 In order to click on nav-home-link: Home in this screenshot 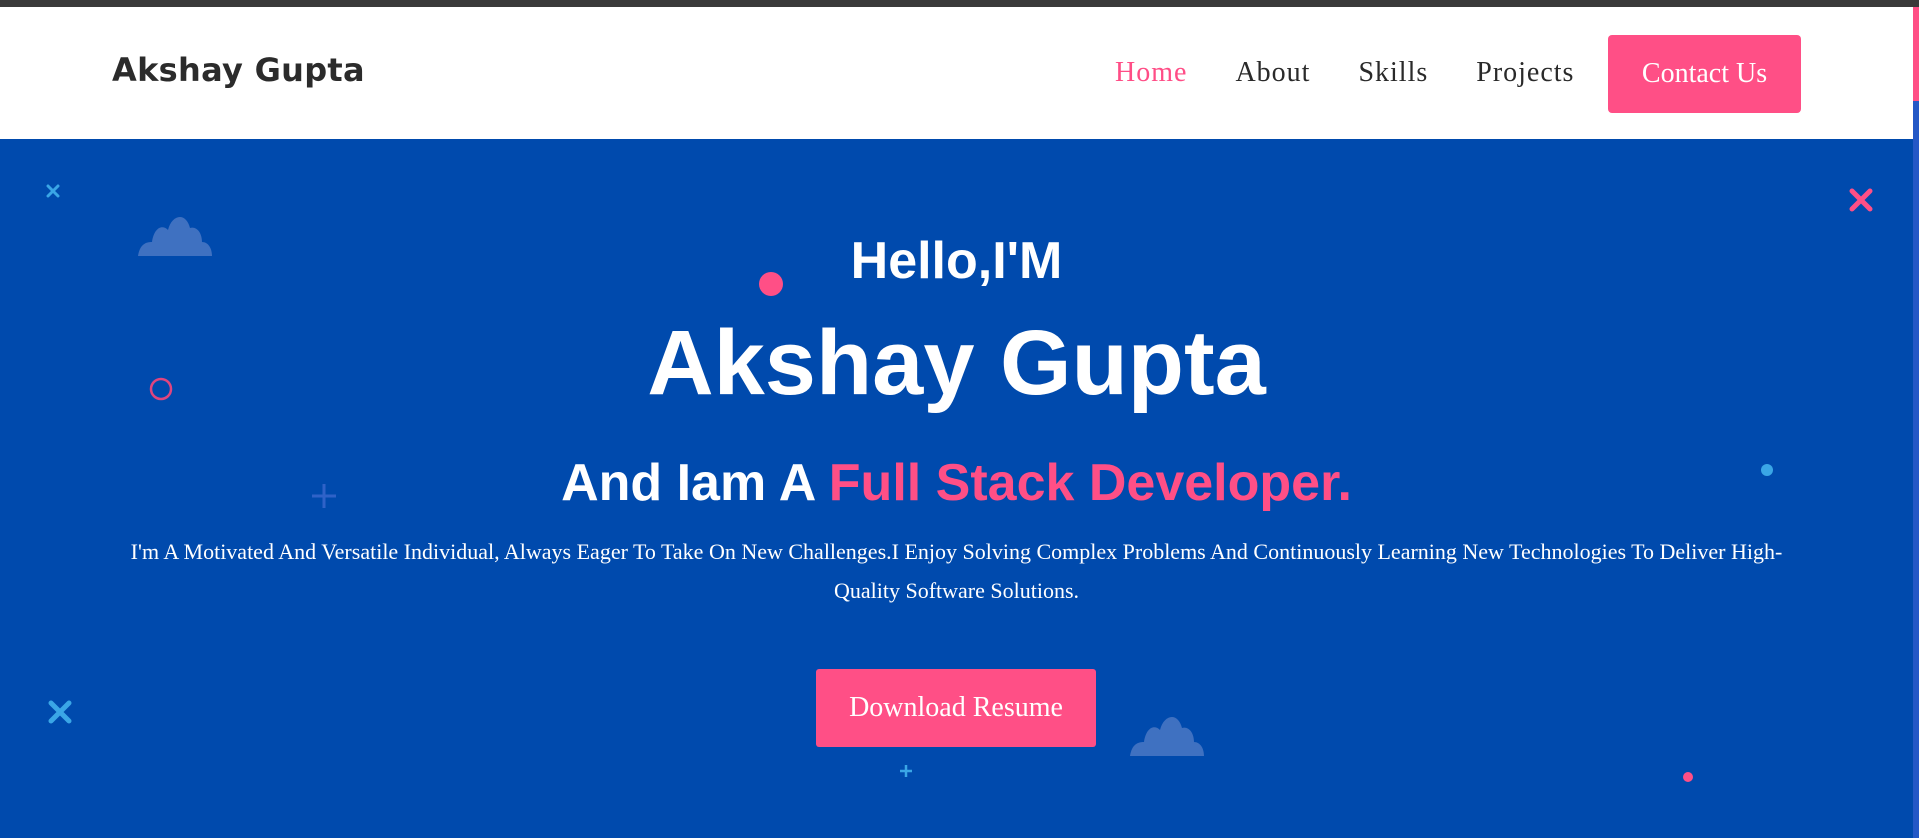, I will do `click(1151, 73)`.